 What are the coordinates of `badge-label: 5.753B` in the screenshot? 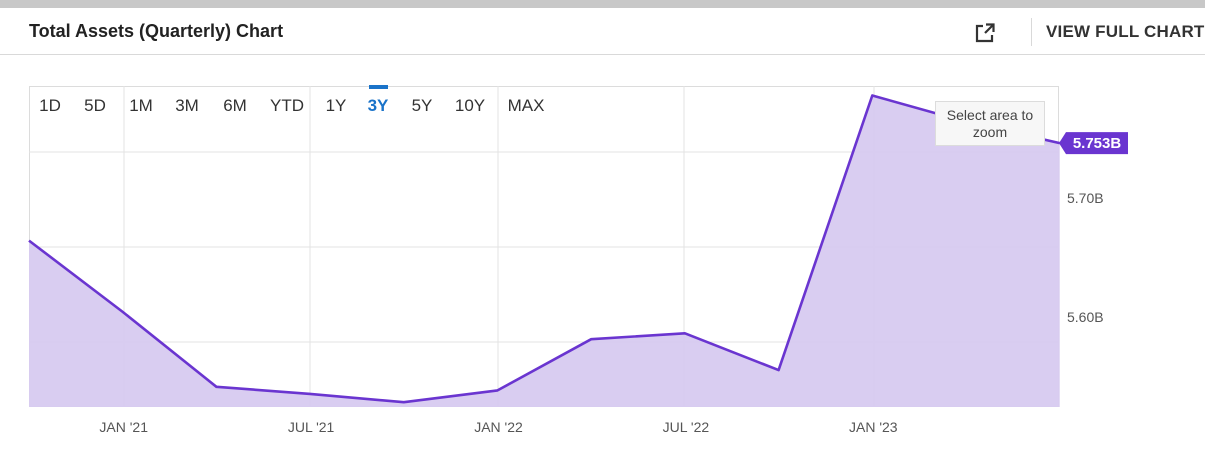 It's located at (1097, 143).